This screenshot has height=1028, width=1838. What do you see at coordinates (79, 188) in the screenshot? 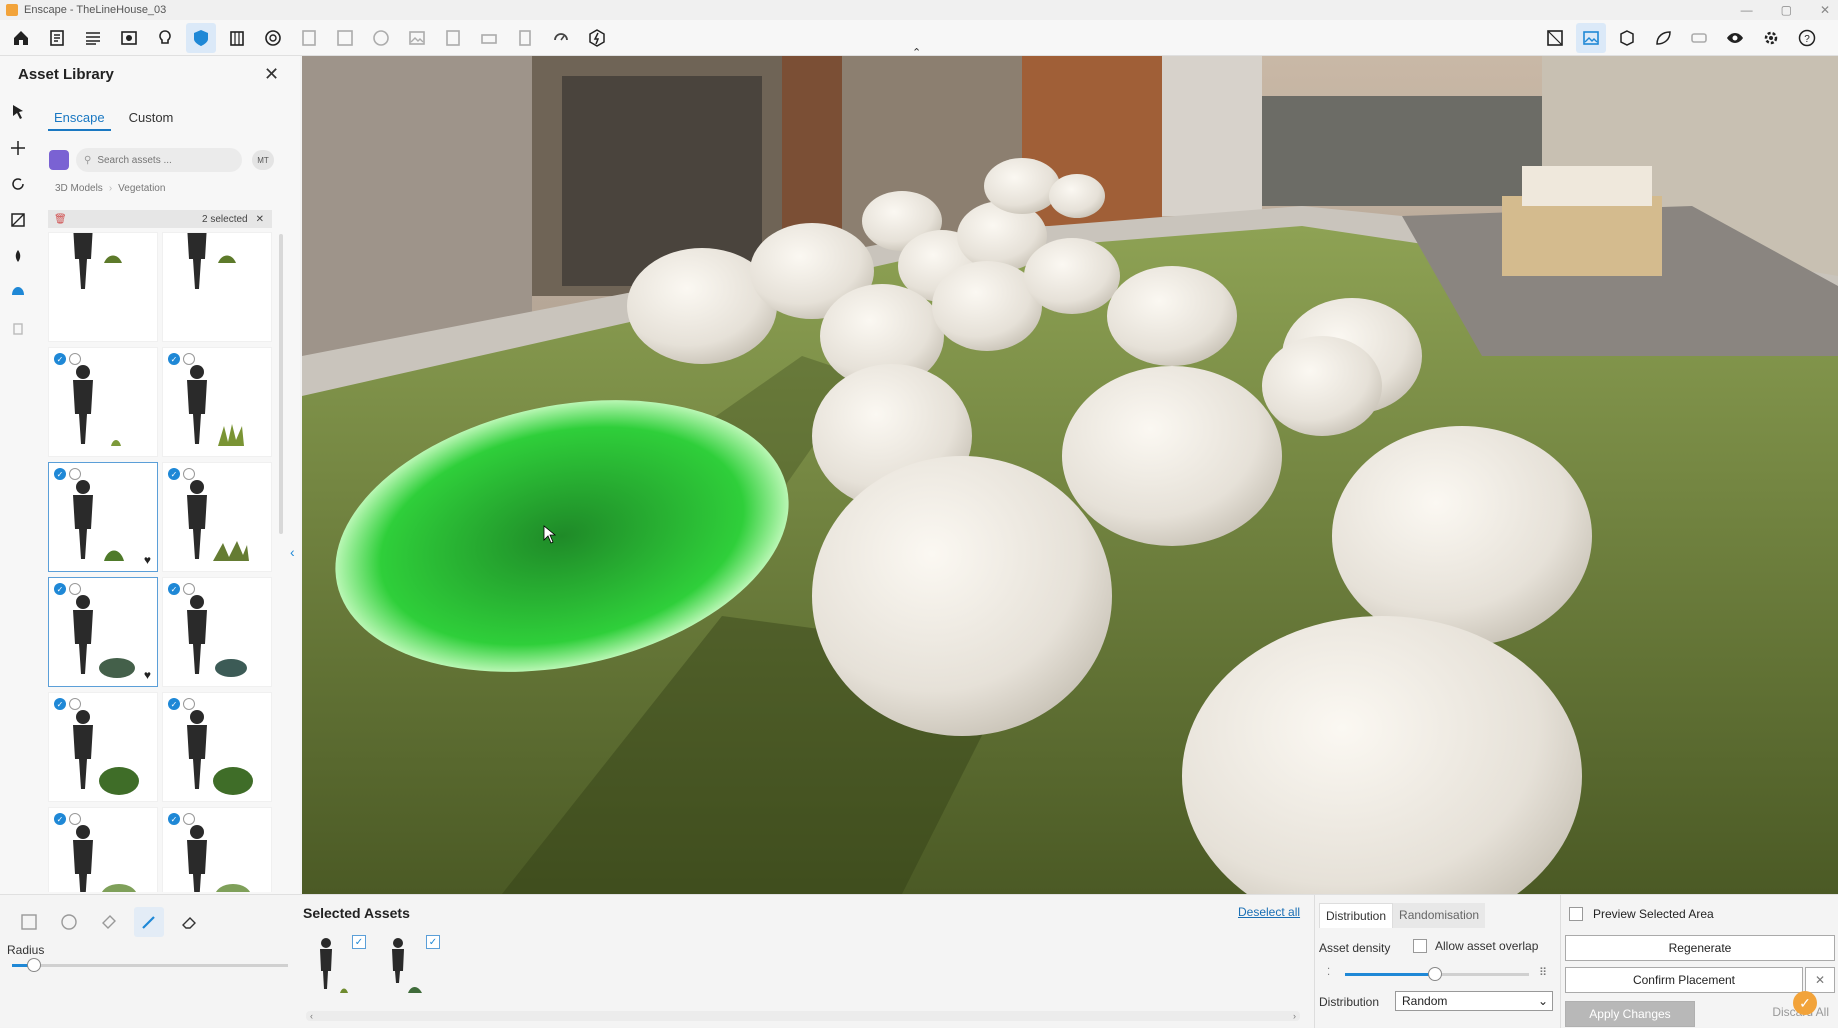
I see `breadcrumb-3d-models: 3D Models` at bounding box center [79, 188].